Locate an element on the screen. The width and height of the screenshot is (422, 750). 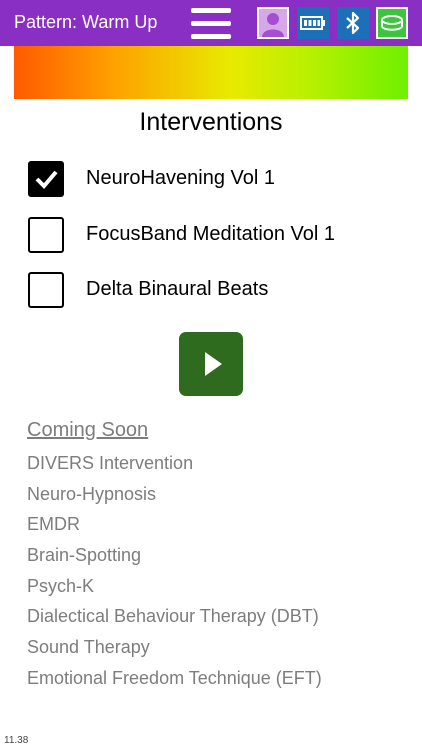
interventions-heading: Interventions is located at coordinates (211, 122).